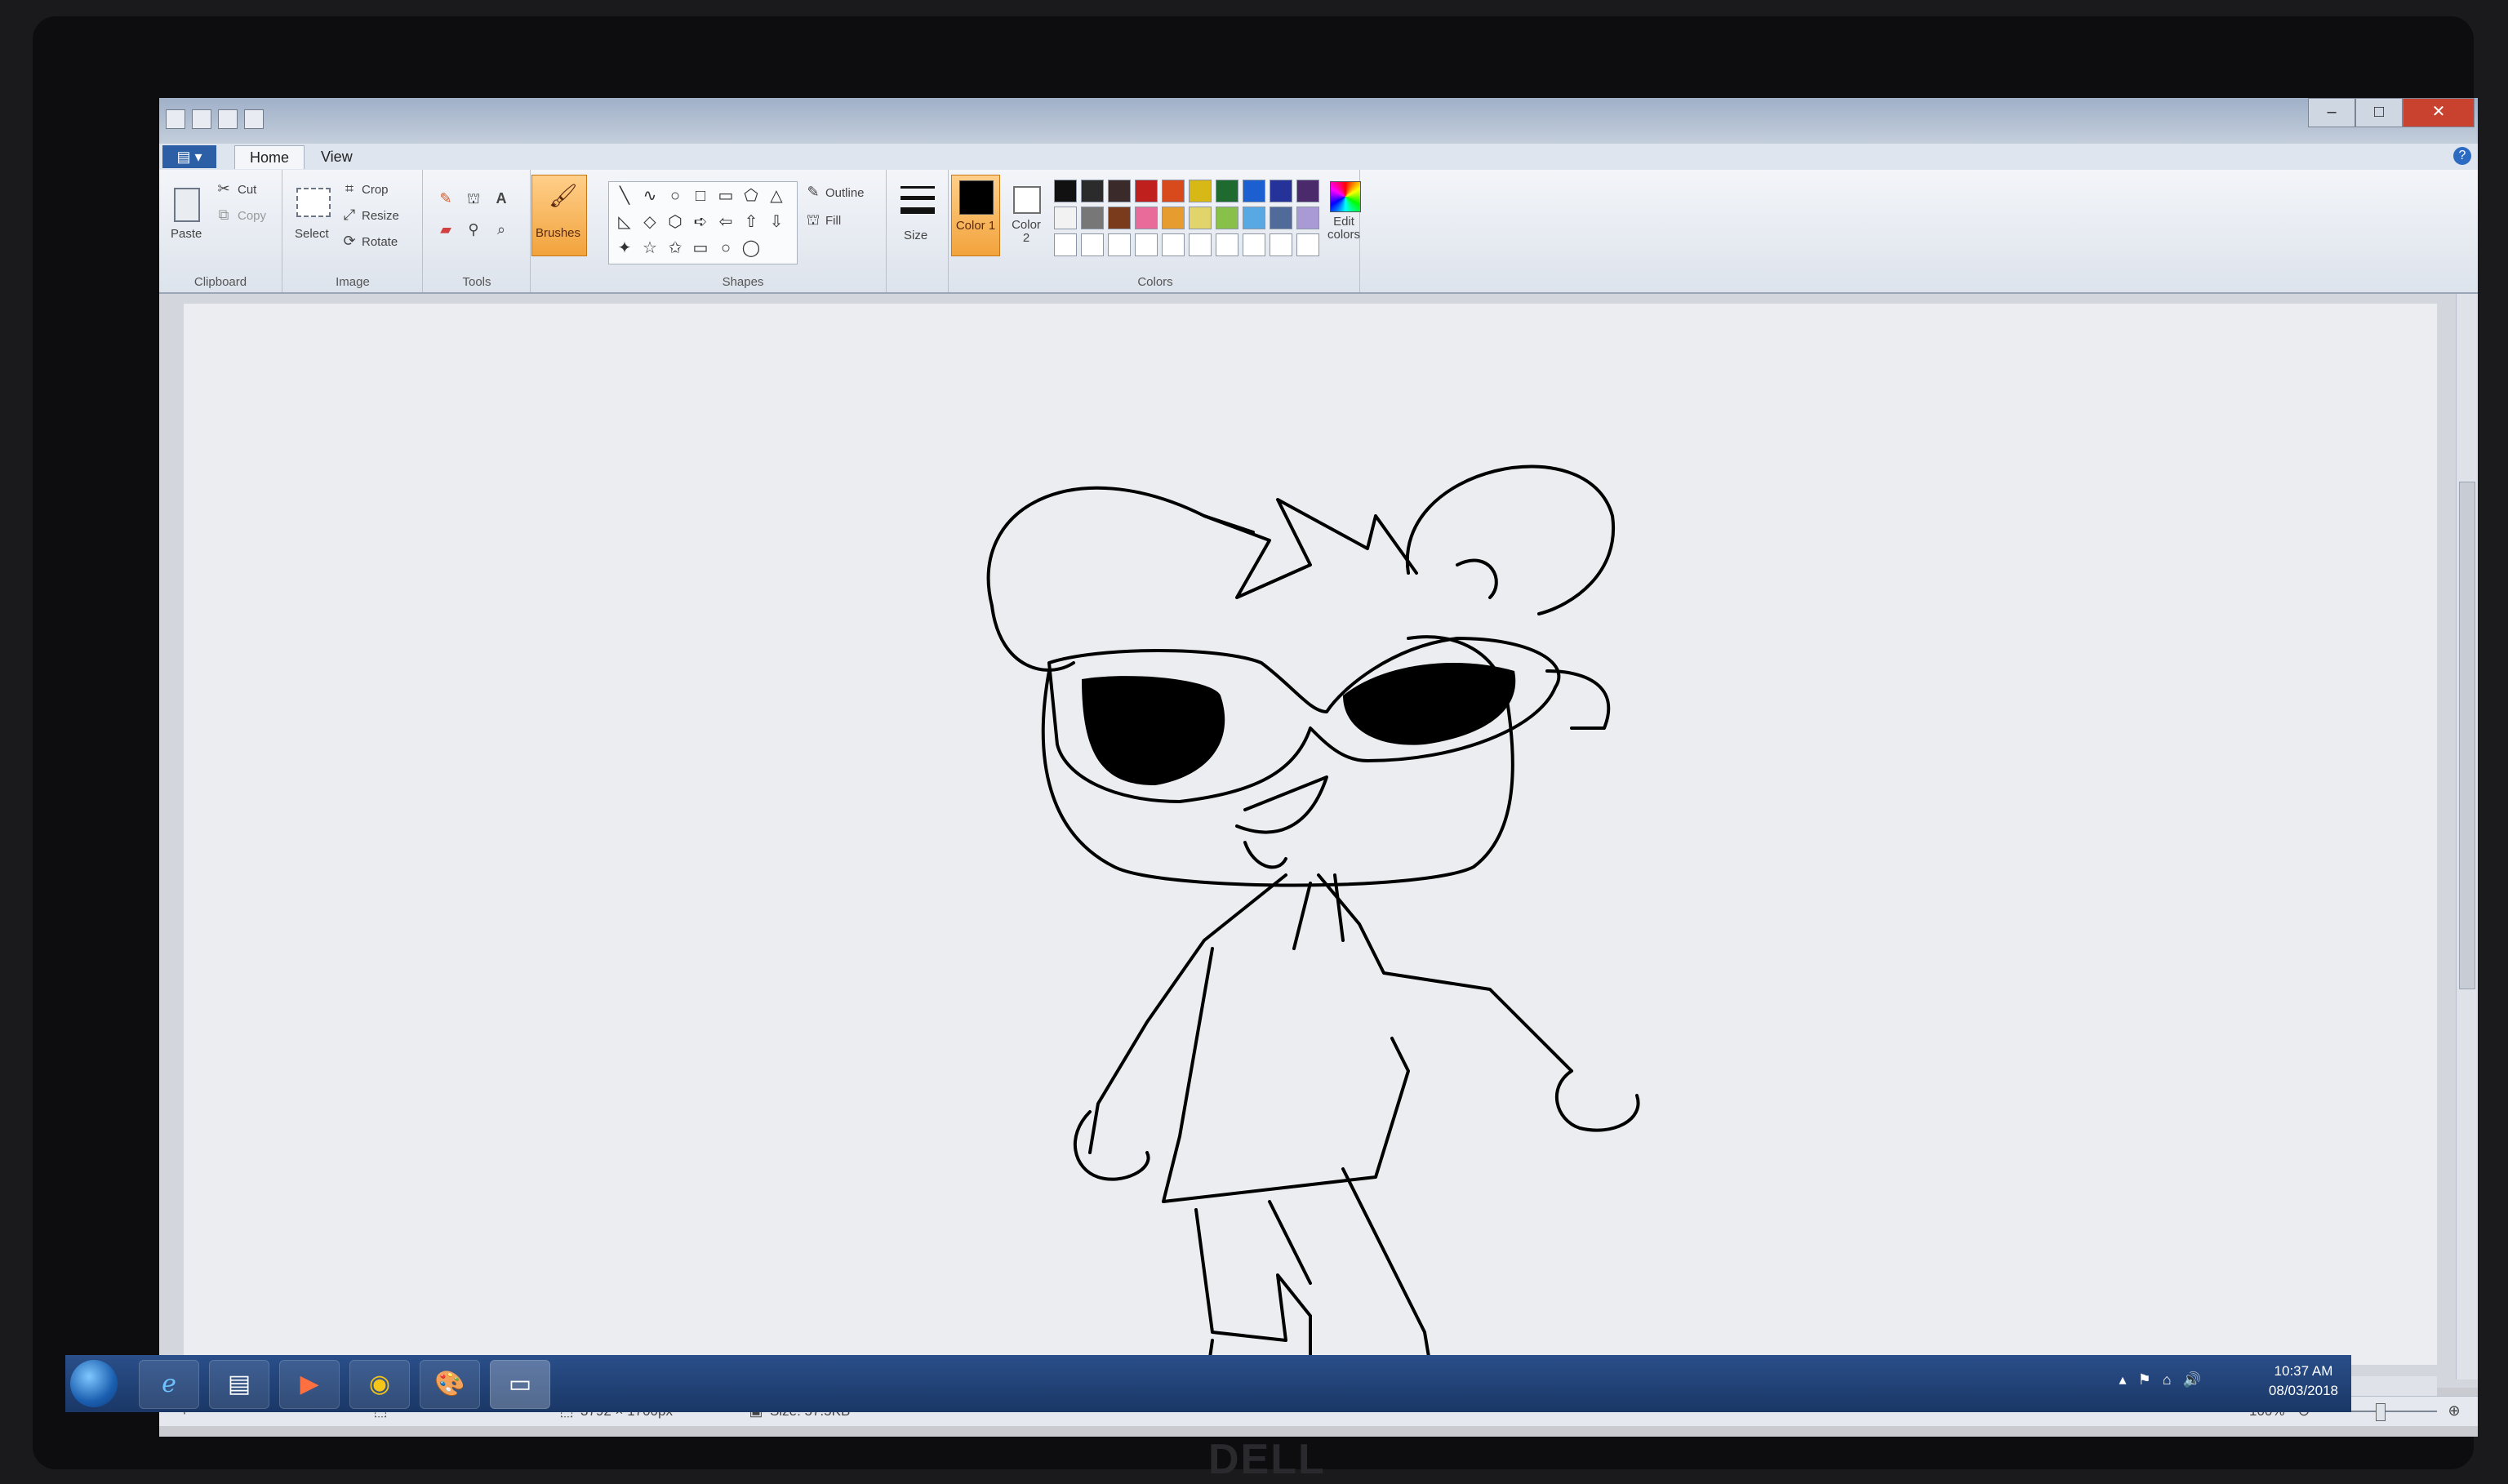  Describe the element at coordinates (833, 221) in the screenshot. I see `fill-button: Fill` at that location.